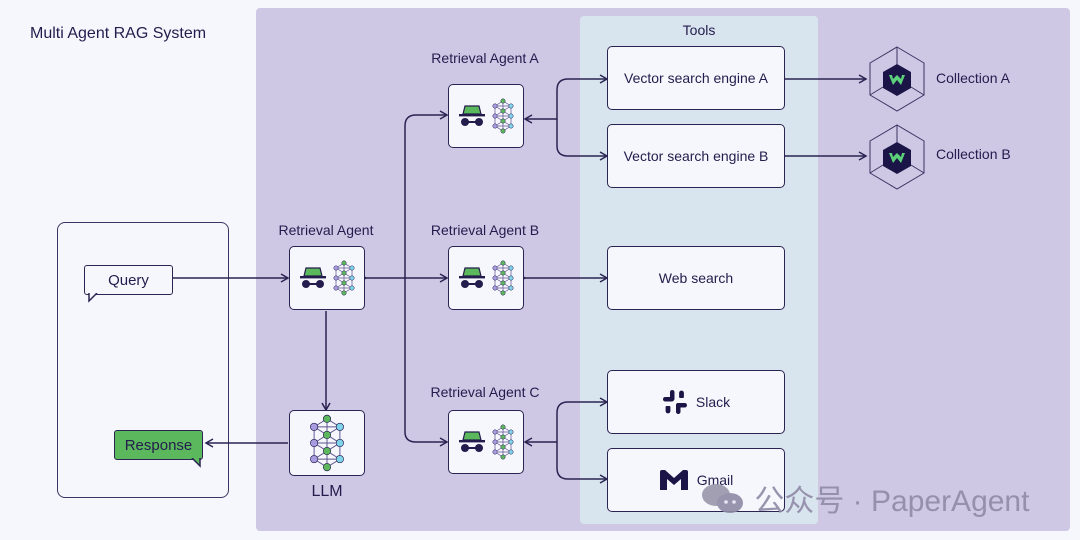 This screenshot has width=1080, height=540. What do you see at coordinates (674, 402) in the screenshot?
I see `slack-icon` at bounding box center [674, 402].